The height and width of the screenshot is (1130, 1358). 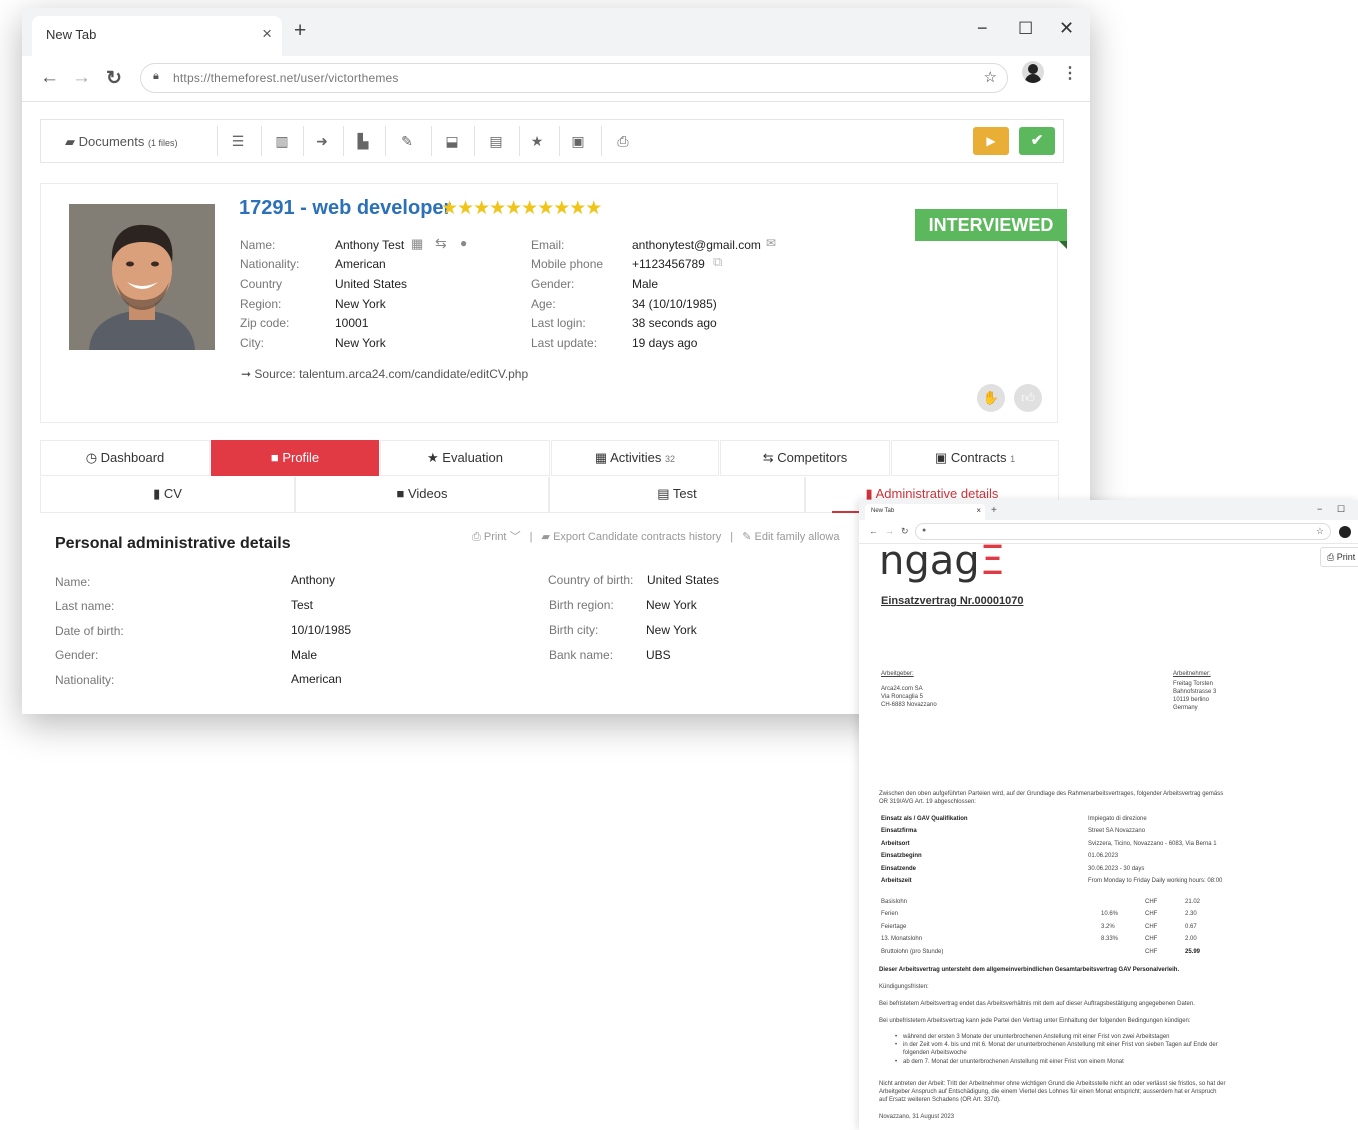 What do you see at coordinates (935, 1053) in the screenshot?
I see `bullet-line: folgenden Arbeitswoche` at bounding box center [935, 1053].